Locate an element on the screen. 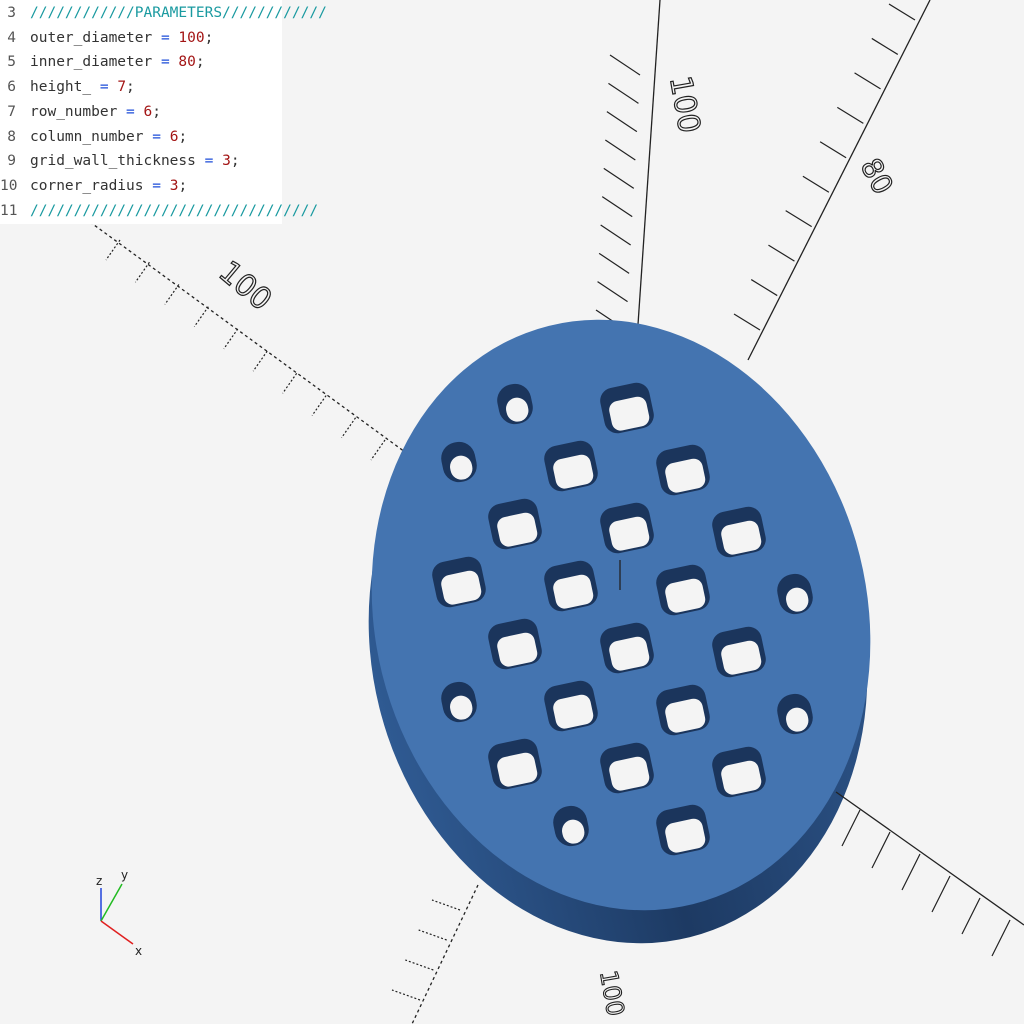 This screenshot has height=1024, width=1024. code-comment: ////////////PARAMETERS//////////// is located at coordinates (178, 13).